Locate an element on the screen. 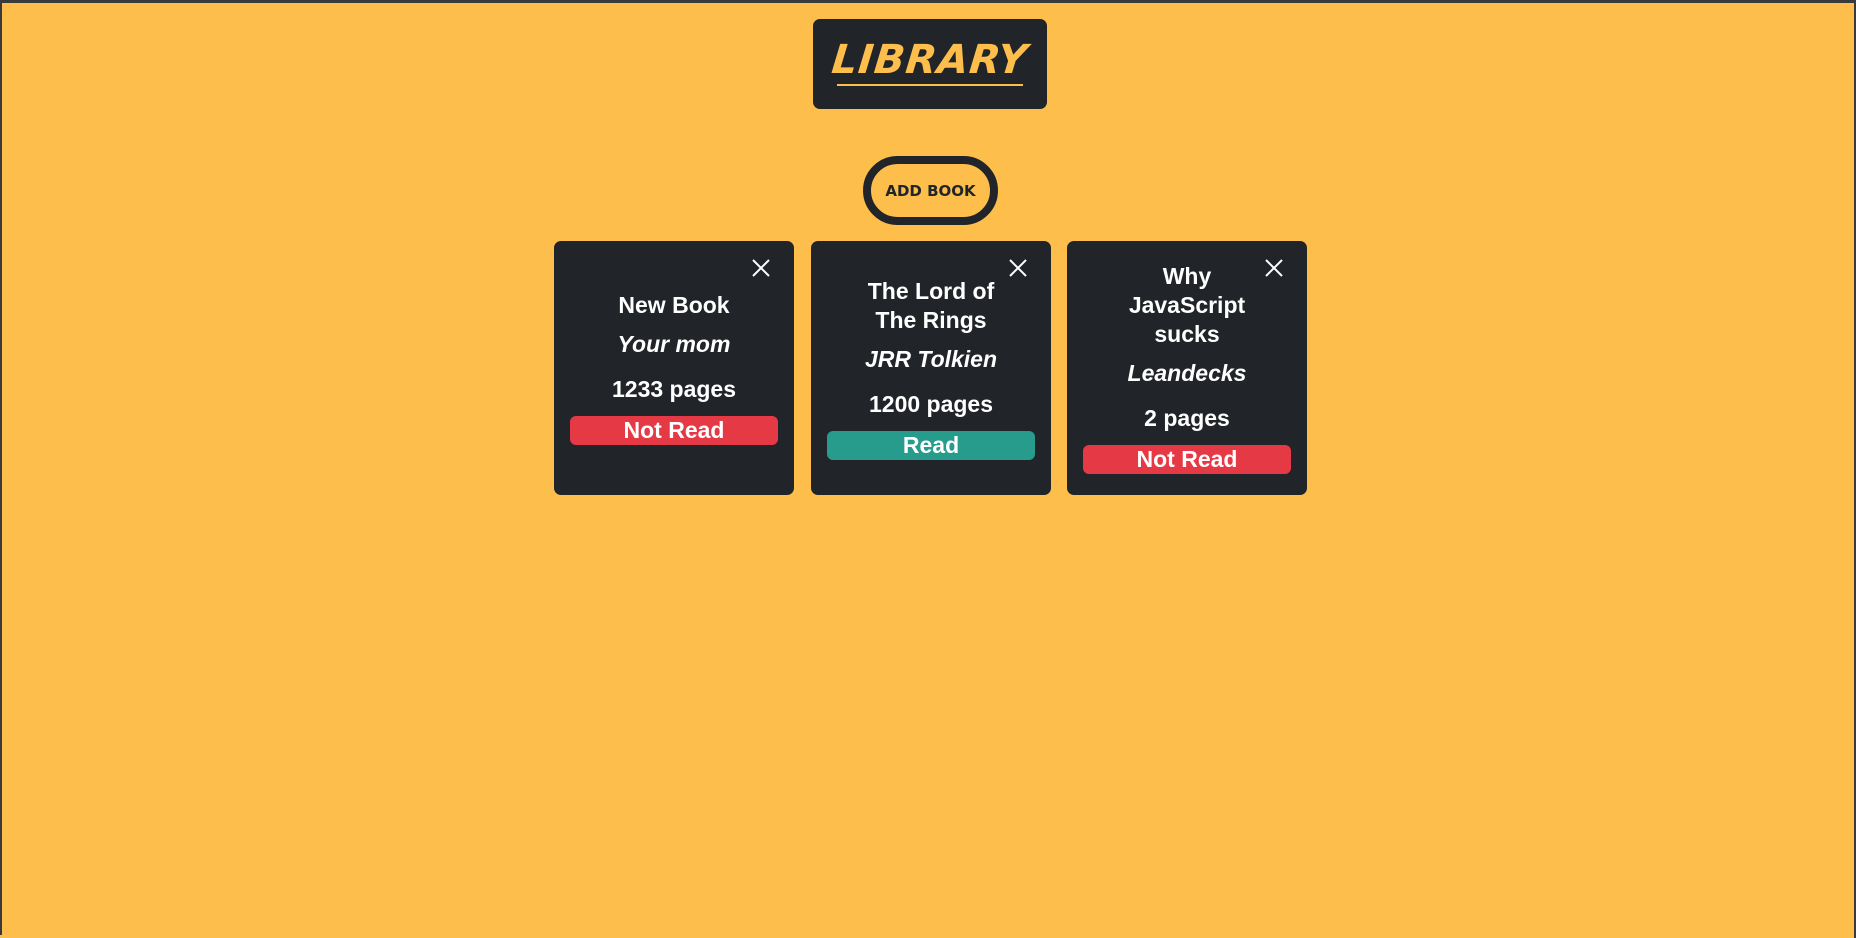  book-card: New Book Your mom 1233 pages Not Read is located at coordinates (674, 368).